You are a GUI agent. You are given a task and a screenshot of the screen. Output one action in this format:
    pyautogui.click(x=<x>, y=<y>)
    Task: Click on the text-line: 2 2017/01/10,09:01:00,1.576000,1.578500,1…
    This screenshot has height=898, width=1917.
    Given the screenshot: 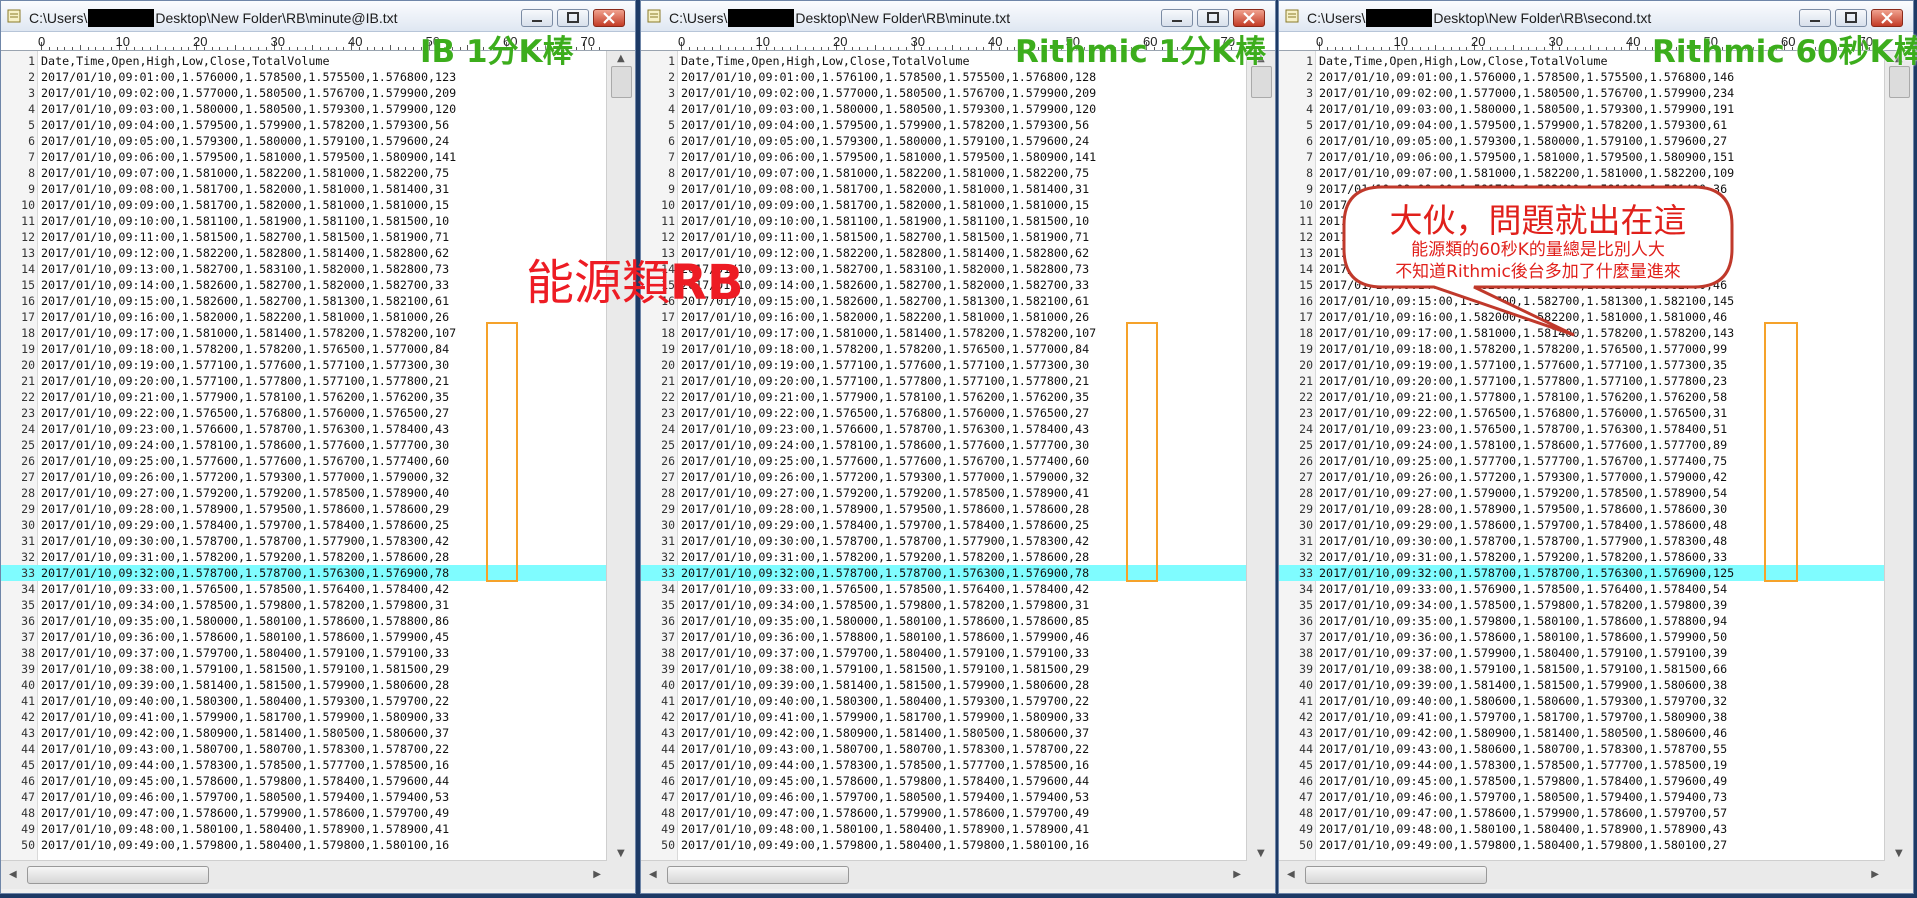 What is the action you would take?
    pyautogui.click(x=1582, y=77)
    